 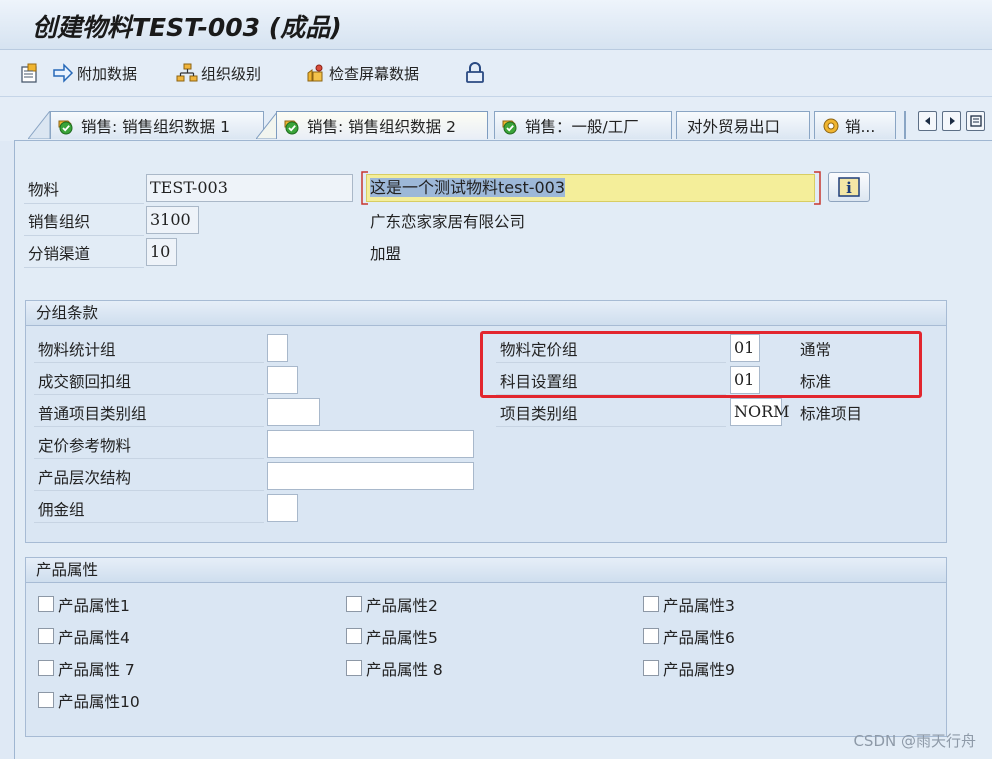 What do you see at coordinates (46, 700) in the screenshot?
I see `product-attribute-10-checkbox` at bounding box center [46, 700].